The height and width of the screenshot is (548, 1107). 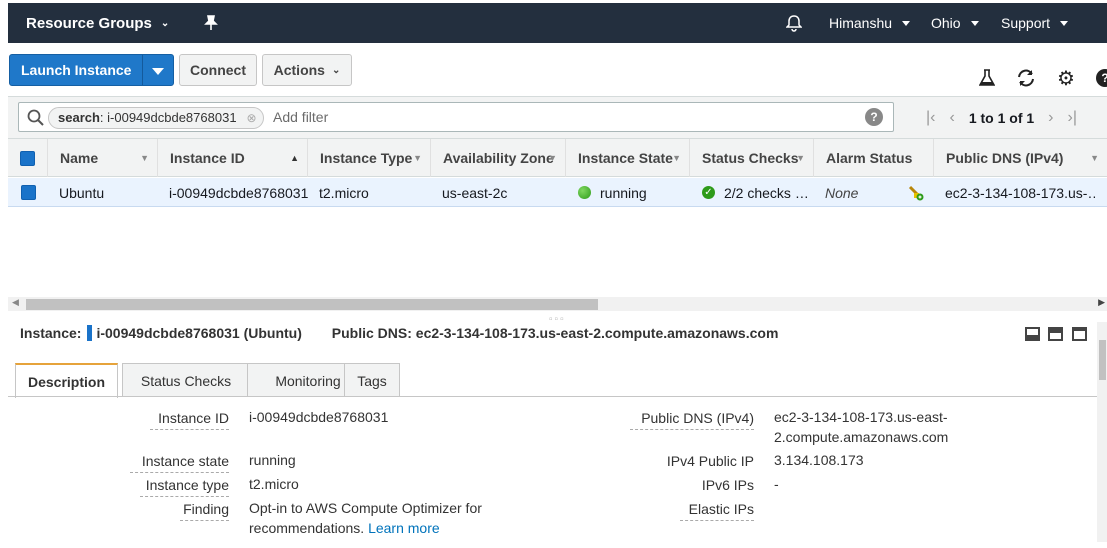 What do you see at coordinates (90, 333) in the screenshot?
I see `instance-marker` at bounding box center [90, 333].